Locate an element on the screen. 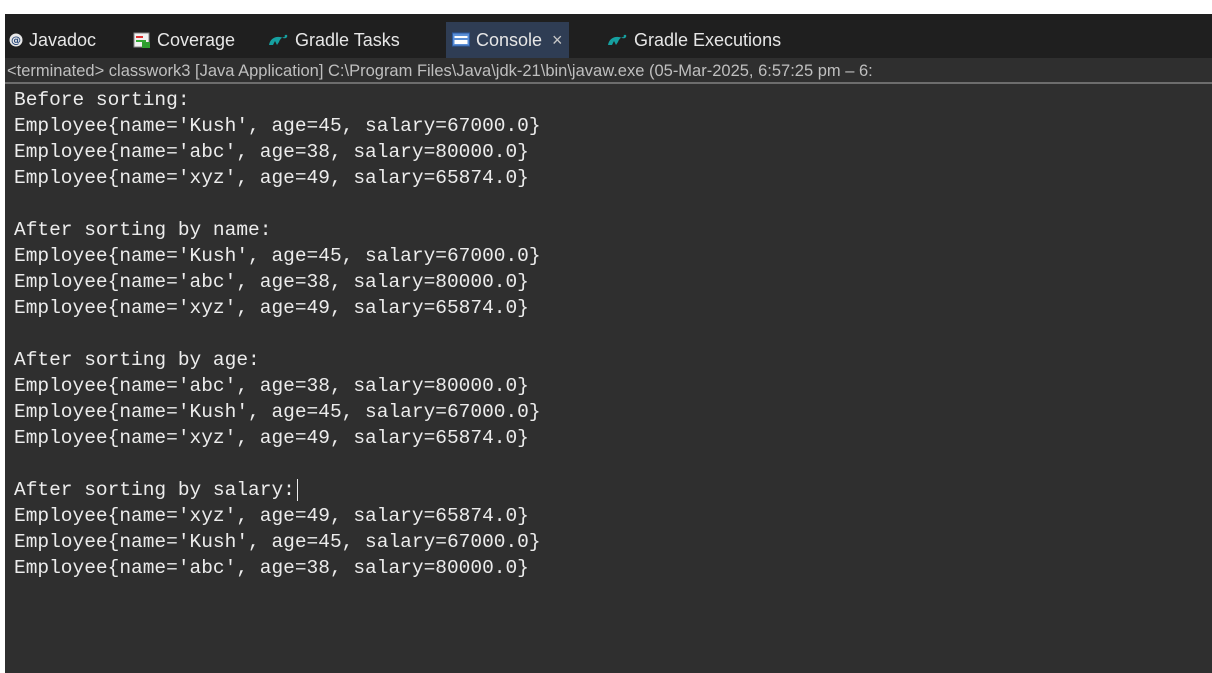  at-icon: @ is located at coordinates (16, 40).